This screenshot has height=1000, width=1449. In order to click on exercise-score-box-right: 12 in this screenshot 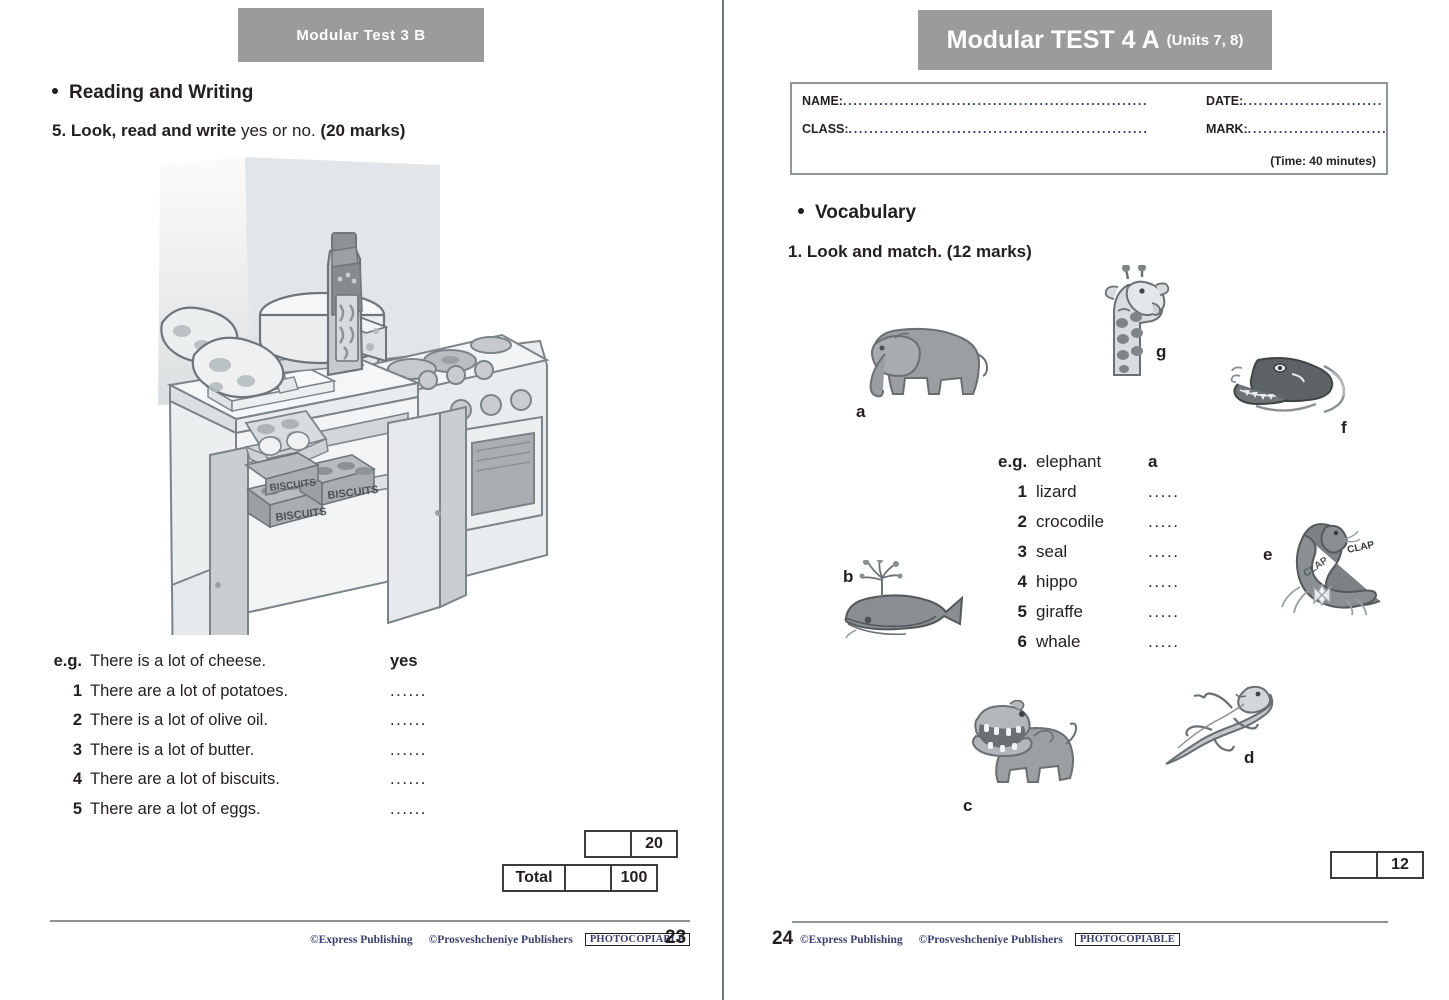, I will do `click(1377, 865)`.